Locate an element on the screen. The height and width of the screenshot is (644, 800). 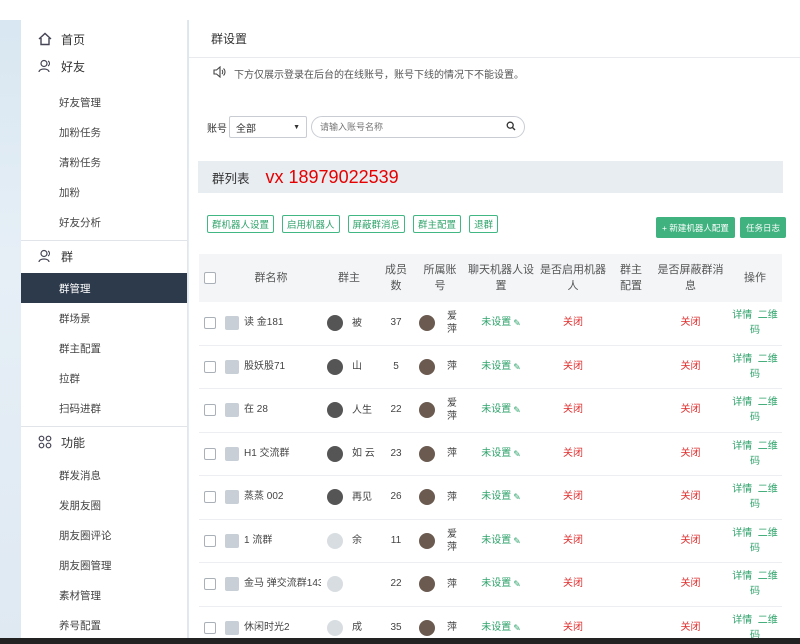
row-actions: 详情 二维码 is located at coordinates (755, 323).